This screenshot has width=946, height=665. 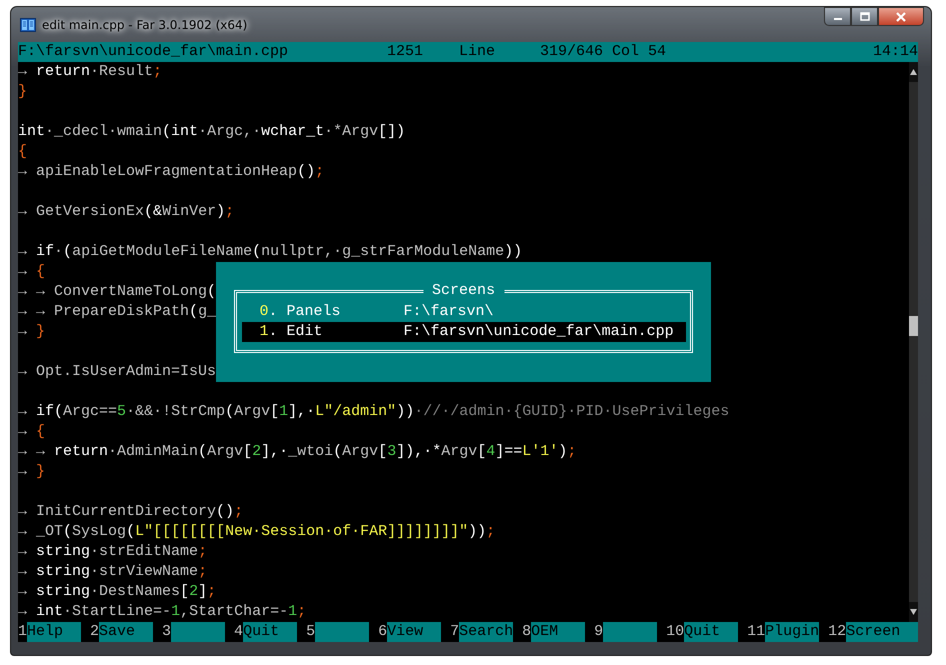 What do you see at coordinates (23, 151) in the screenshot?
I see `code-line: {` at bounding box center [23, 151].